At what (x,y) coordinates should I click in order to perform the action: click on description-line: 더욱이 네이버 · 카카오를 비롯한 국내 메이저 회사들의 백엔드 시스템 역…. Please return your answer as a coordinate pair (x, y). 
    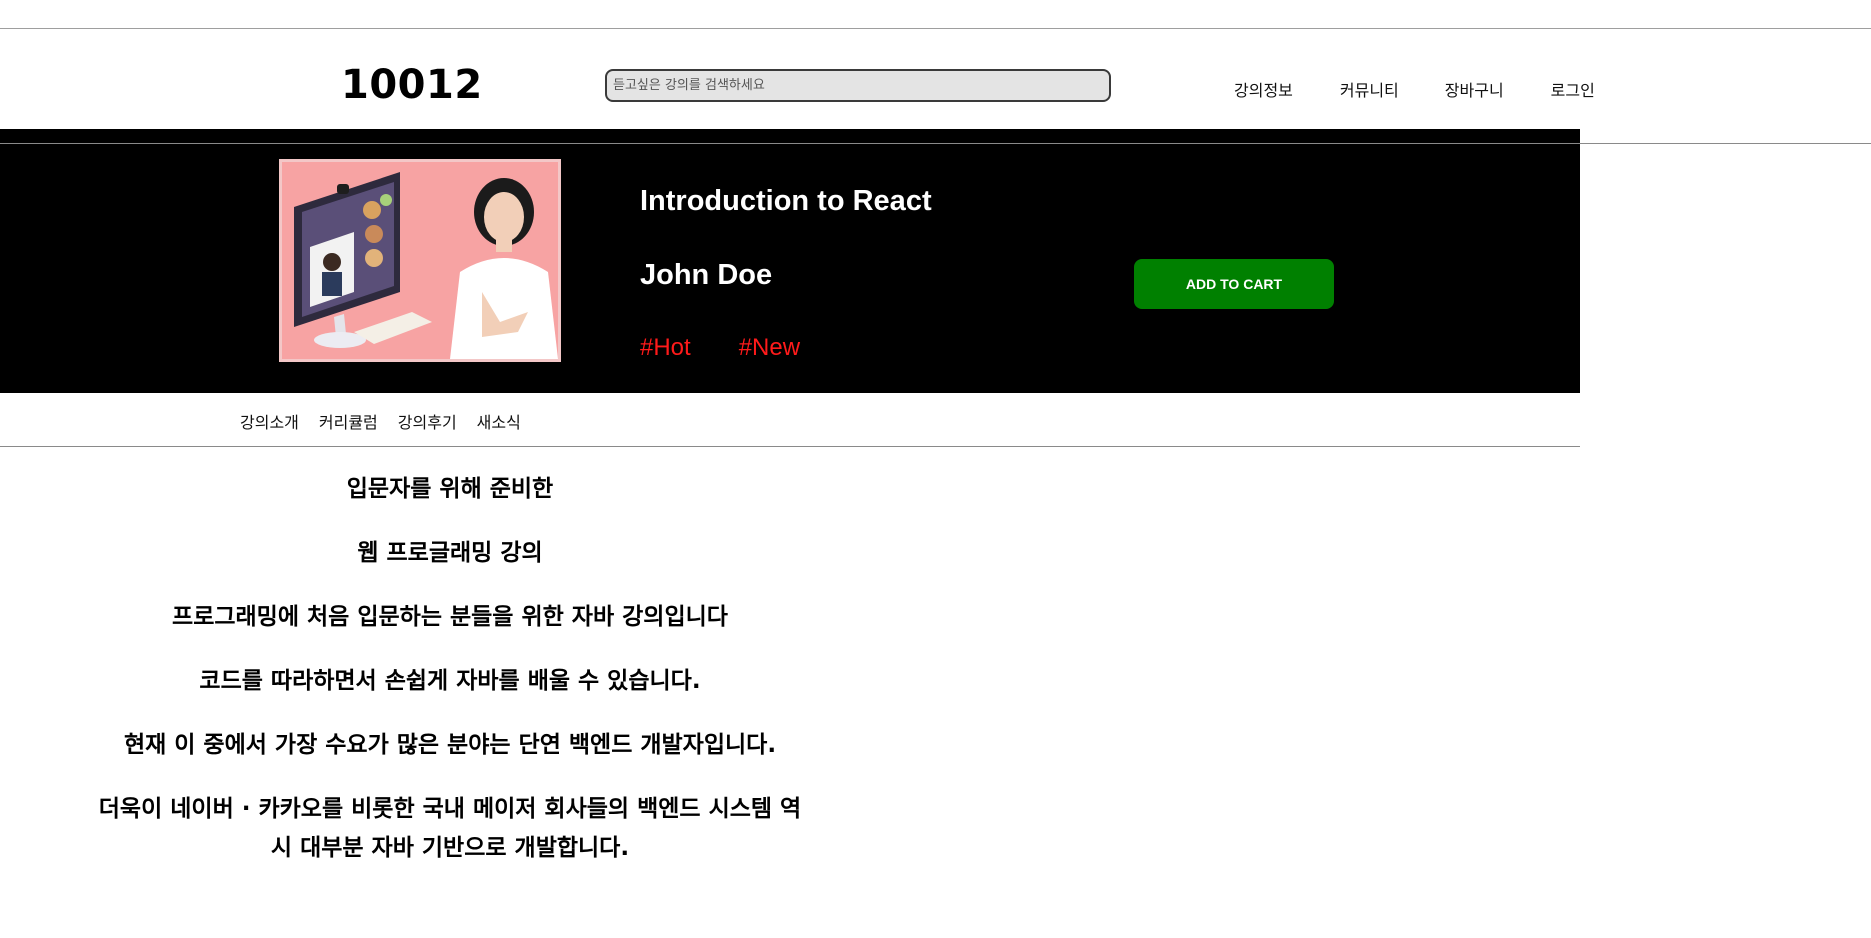
    Looking at the image, I should click on (450, 828).